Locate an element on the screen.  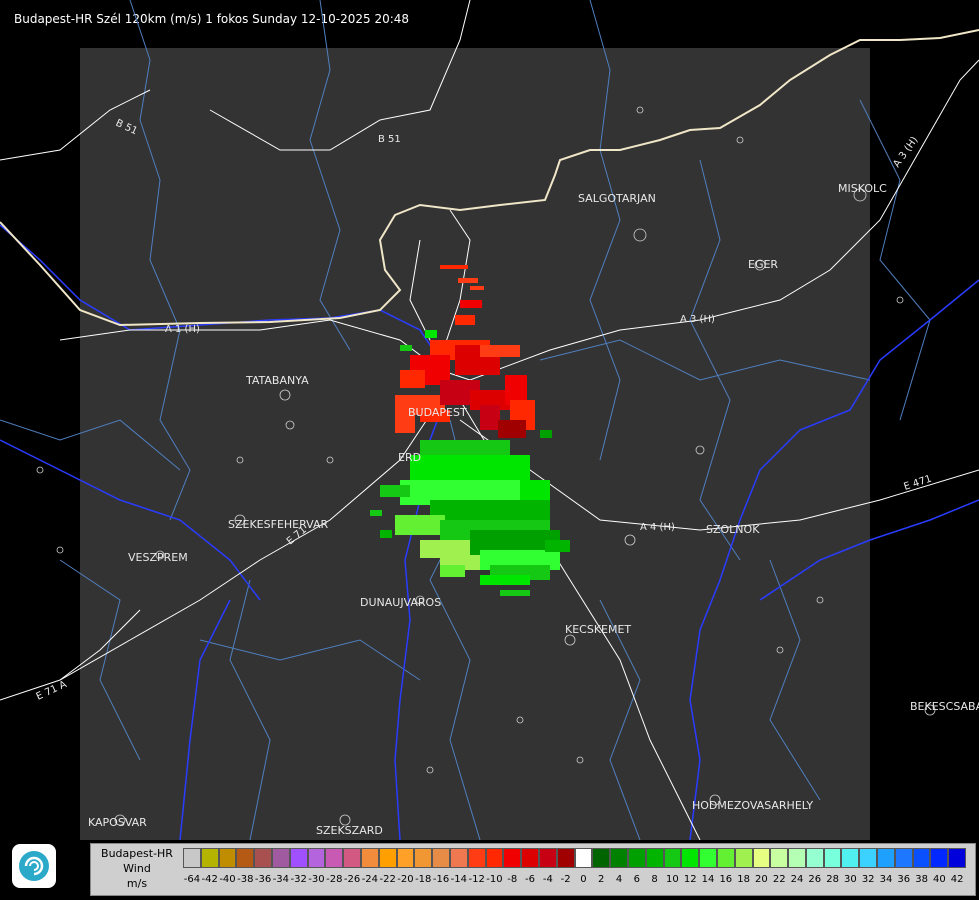
legend-tick-label: 16 is located at coordinates (726, 879).